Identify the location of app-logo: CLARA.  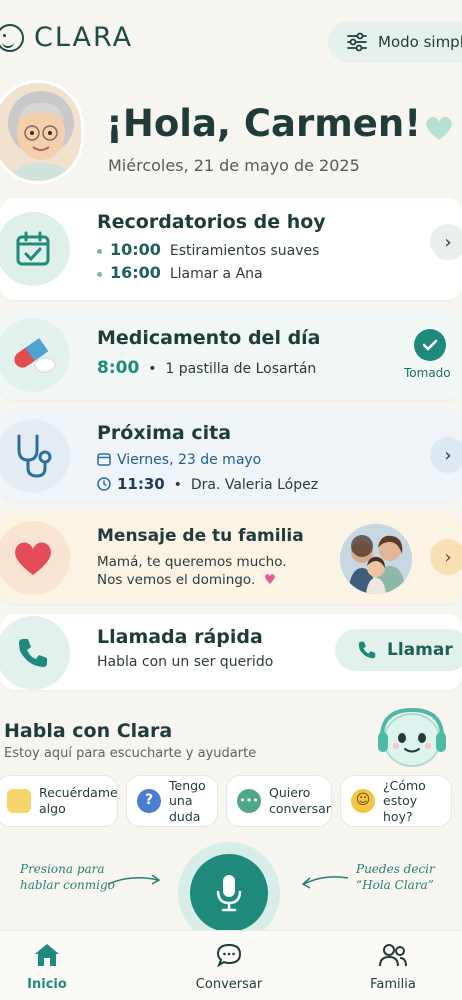
(66, 37).